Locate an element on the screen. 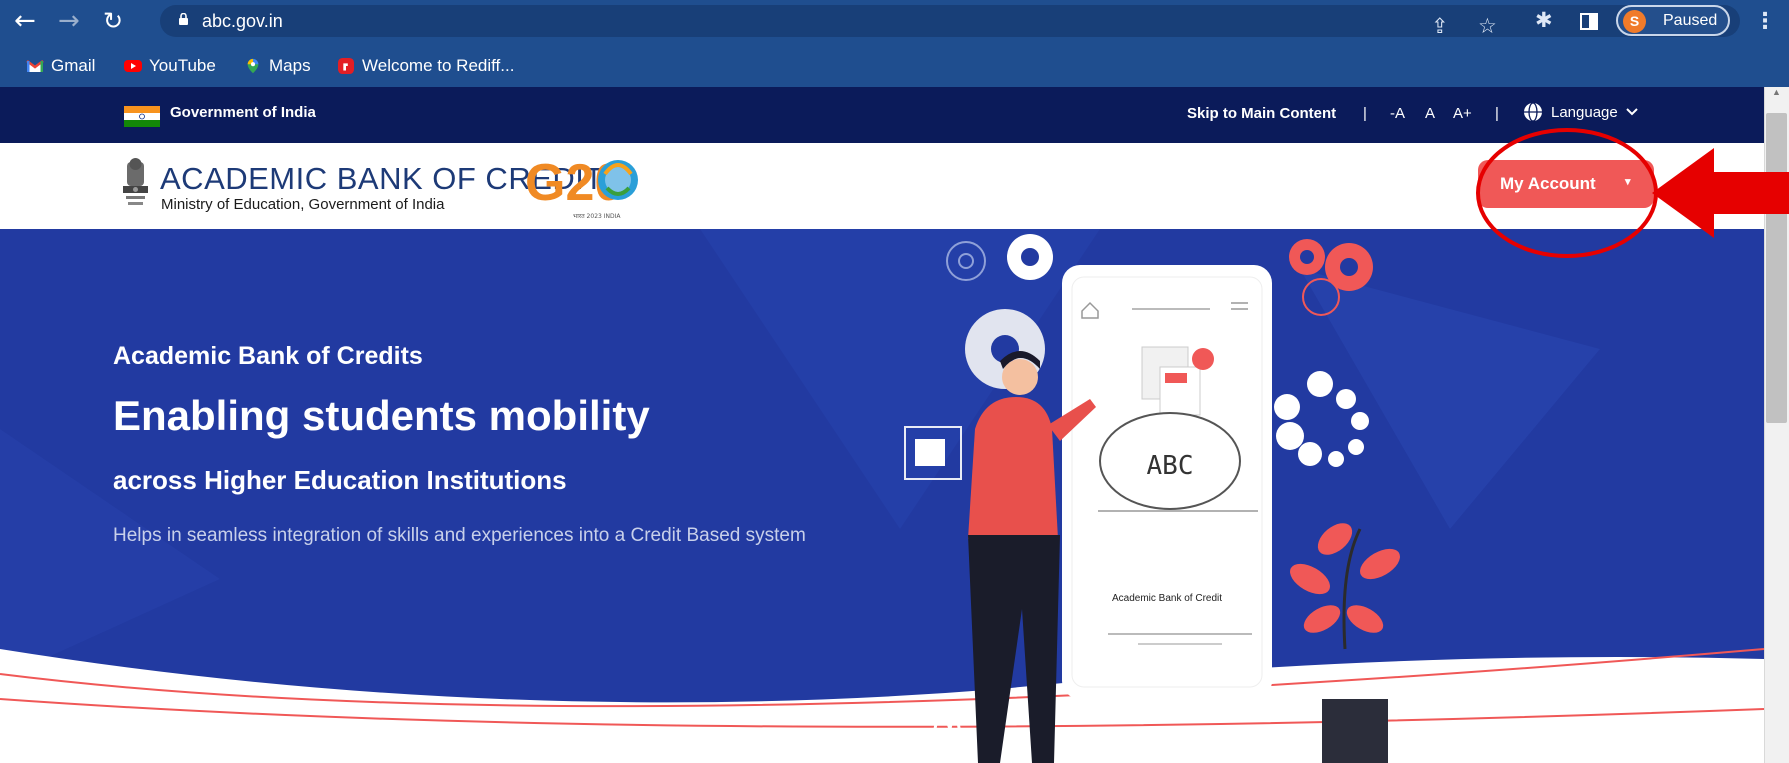 This screenshot has height=763, width=1789. national-emblem-logo is located at coordinates (135, 181).